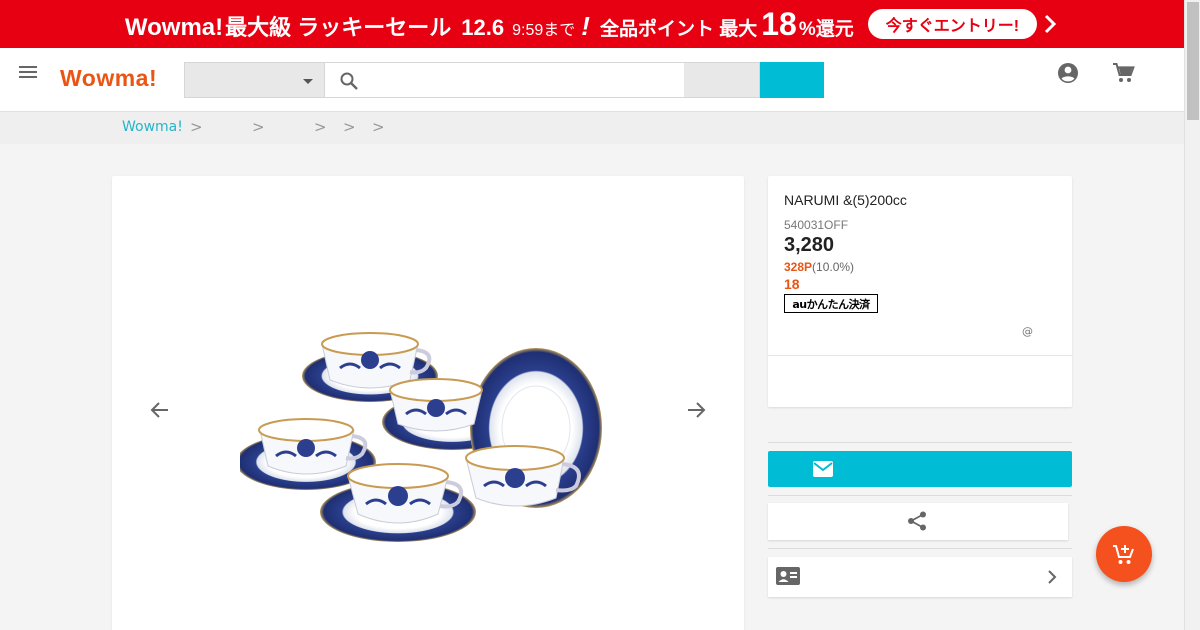 The width and height of the screenshot is (1200, 630). What do you see at coordinates (831, 303) in the screenshot?
I see `au-payment-badge: auかんたん決済` at bounding box center [831, 303].